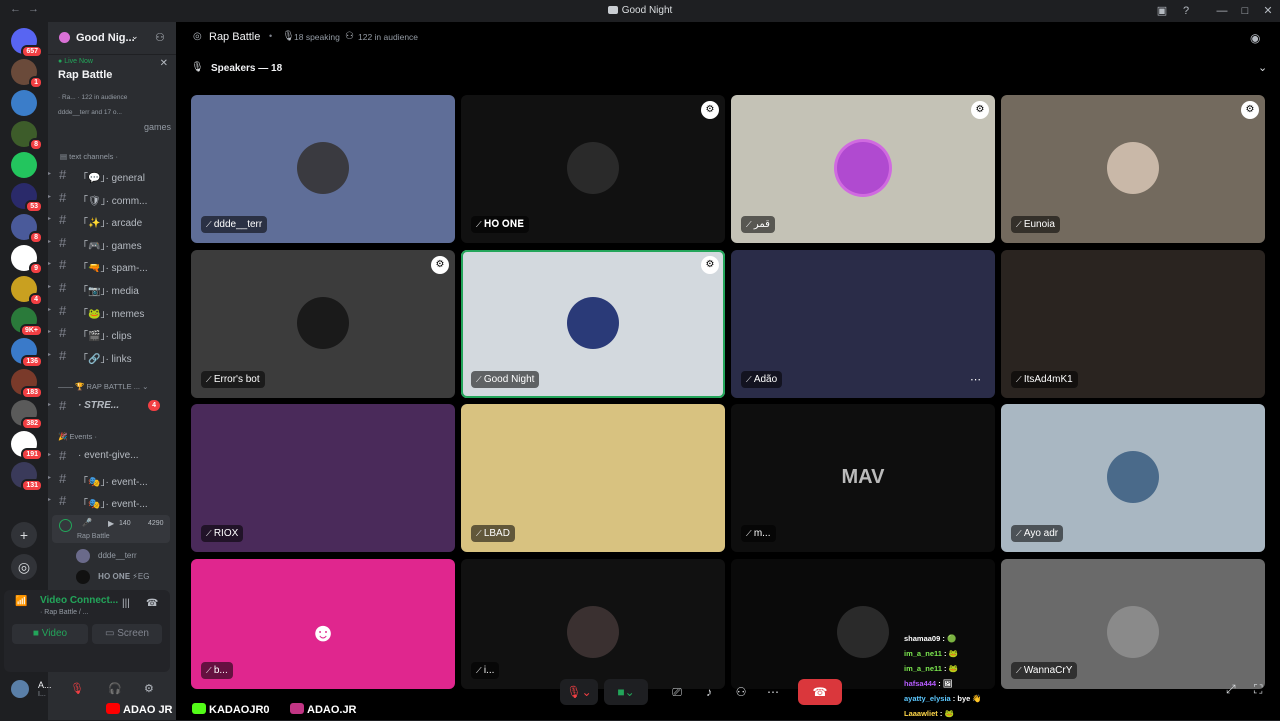 This screenshot has height=721, width=1280. I want to click on server-header: Good Nig... ⌄ ⚇, so click(112, 38).